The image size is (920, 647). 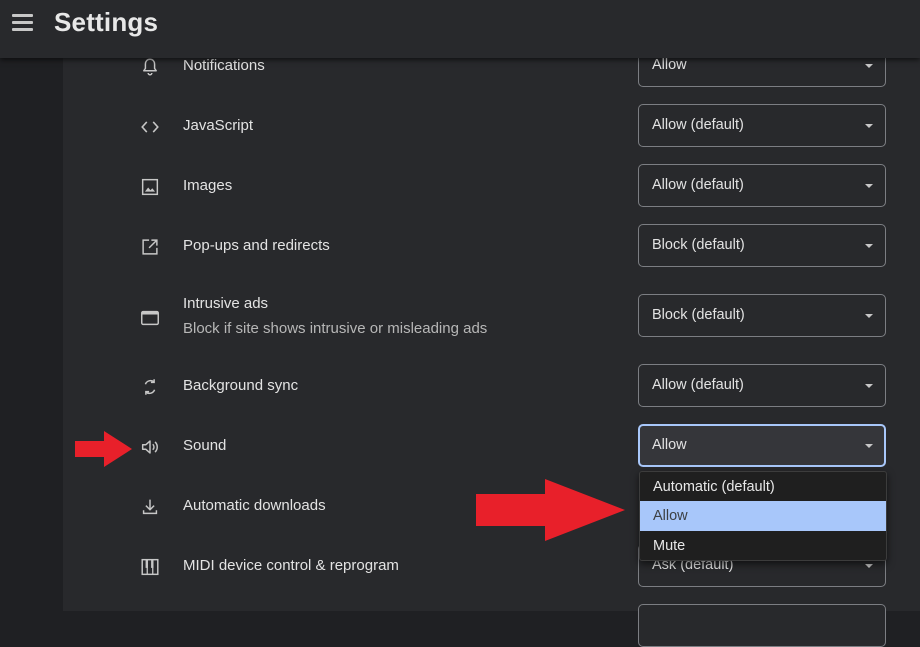 What do you see at coordinates (150, 127) in the screenshot?
I see `code-icon` at bounding box center [150, 127].